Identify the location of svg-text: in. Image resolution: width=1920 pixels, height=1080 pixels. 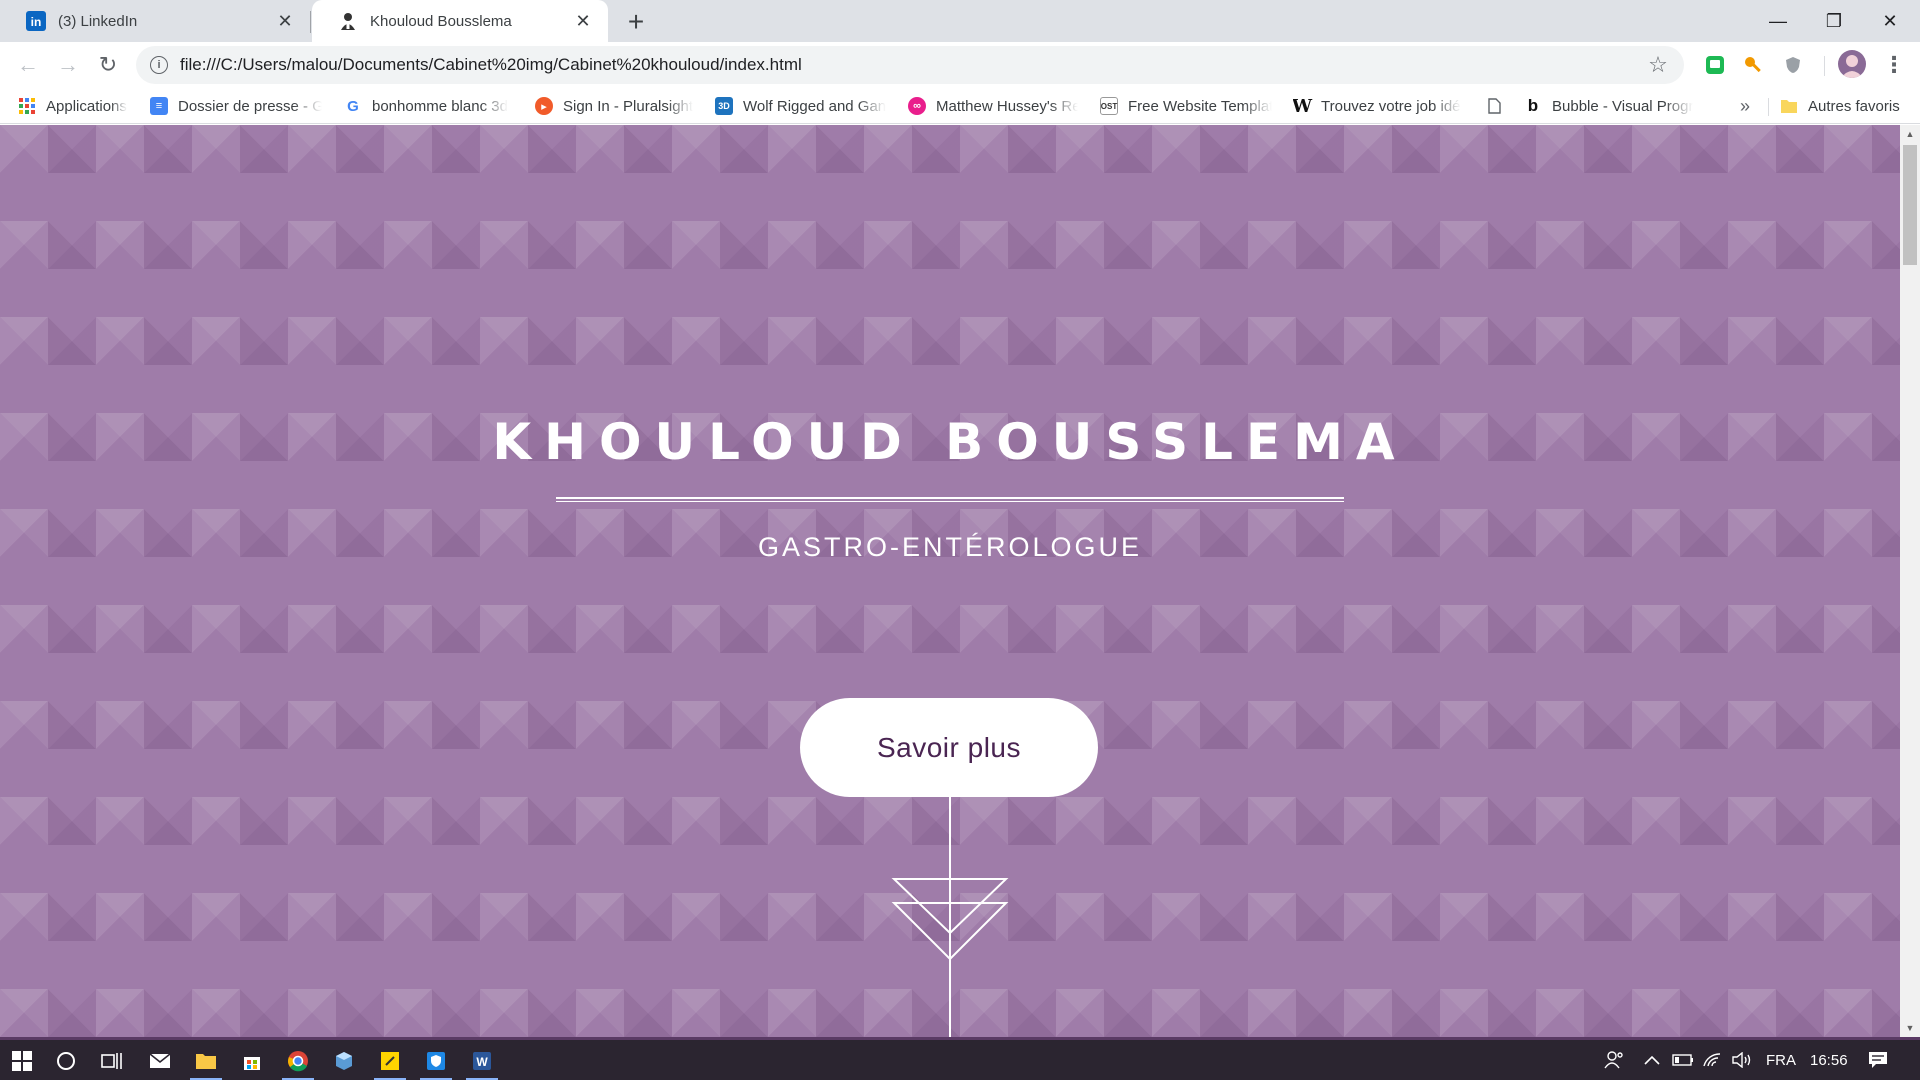
(36, 22).